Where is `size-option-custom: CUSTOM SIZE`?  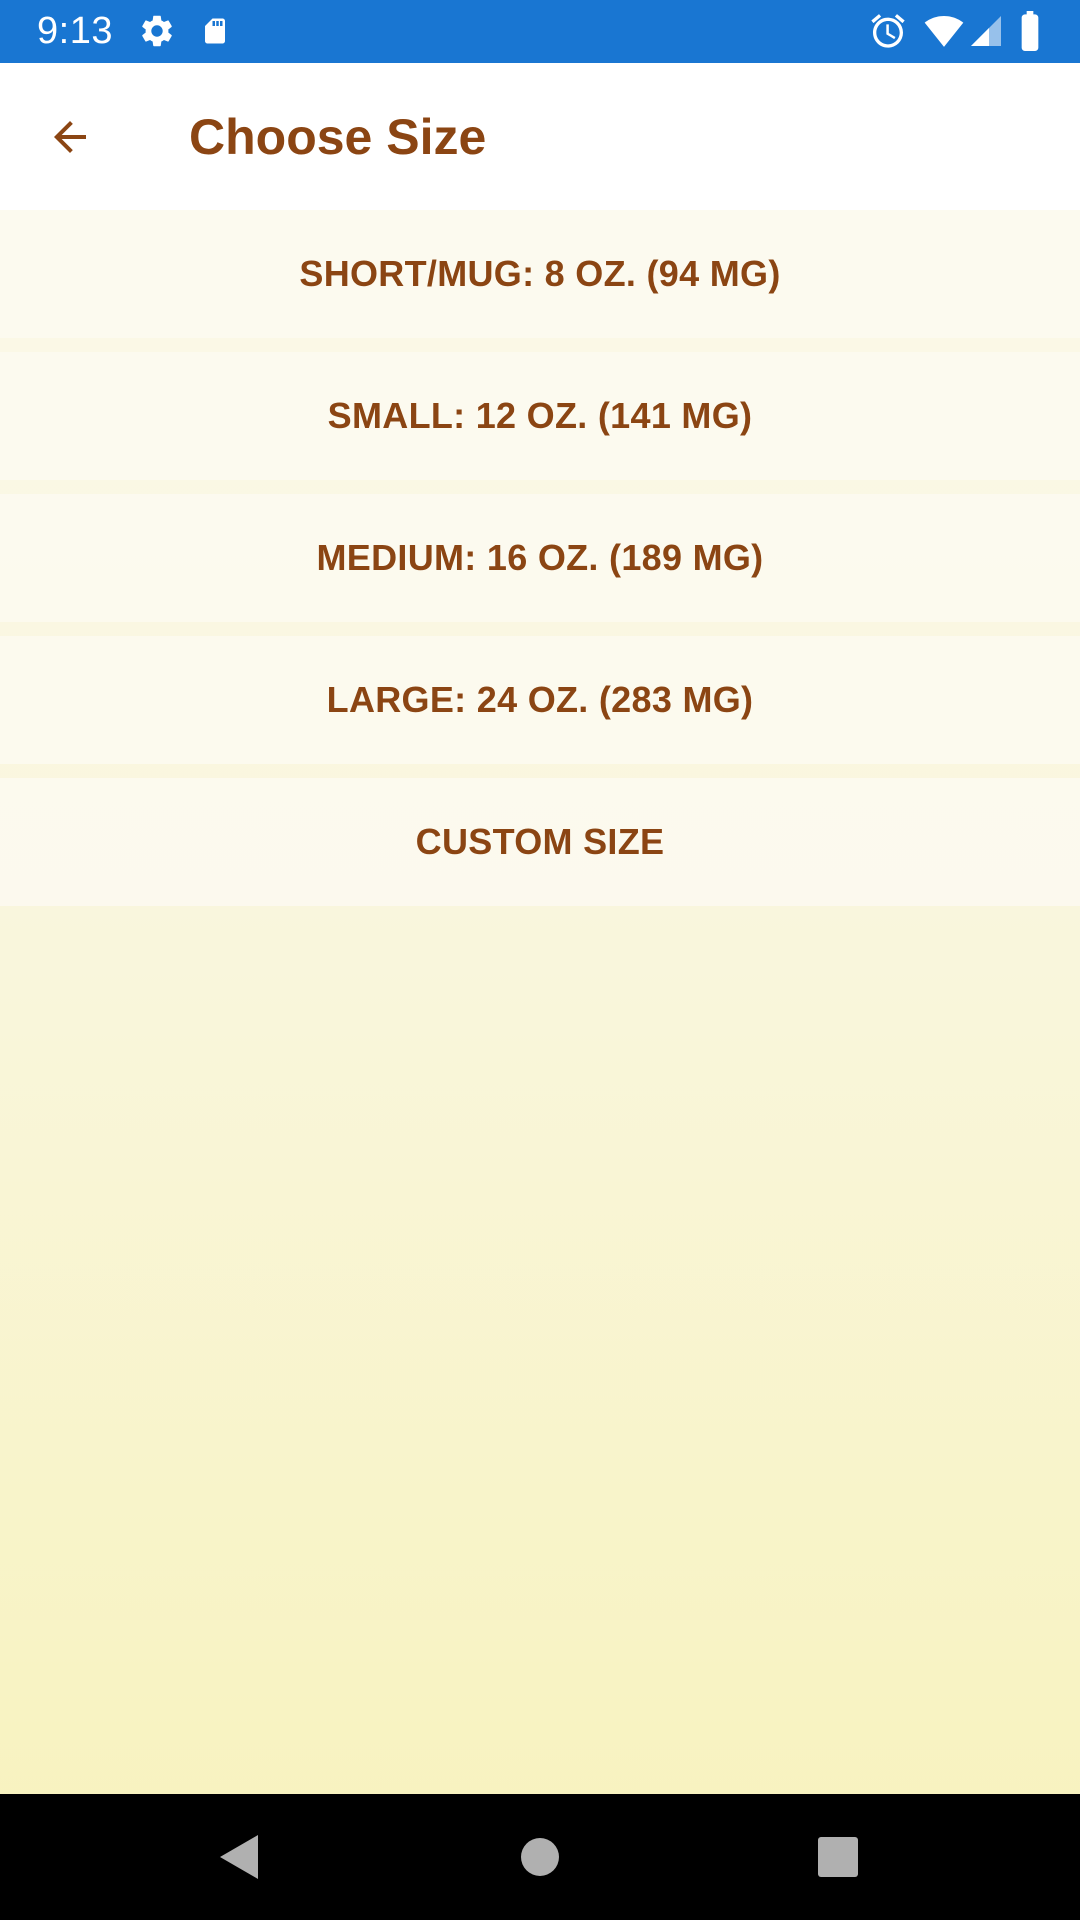 size-option-custom: CUSTOM SIZE is located at coordinates (540, 842).